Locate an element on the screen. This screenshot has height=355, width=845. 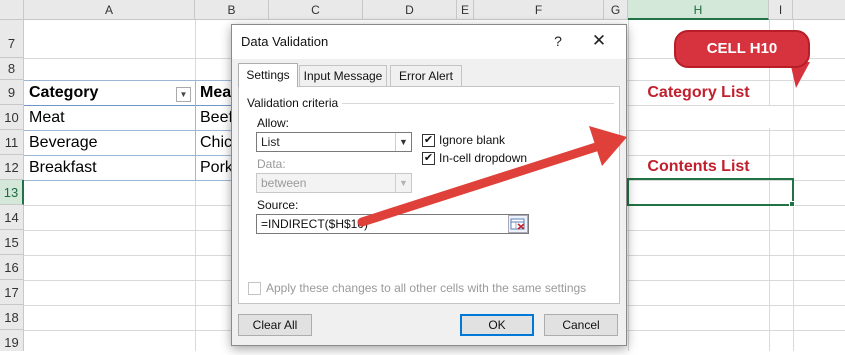
cancel-button: Cancel is located at coordinates (581, 325).